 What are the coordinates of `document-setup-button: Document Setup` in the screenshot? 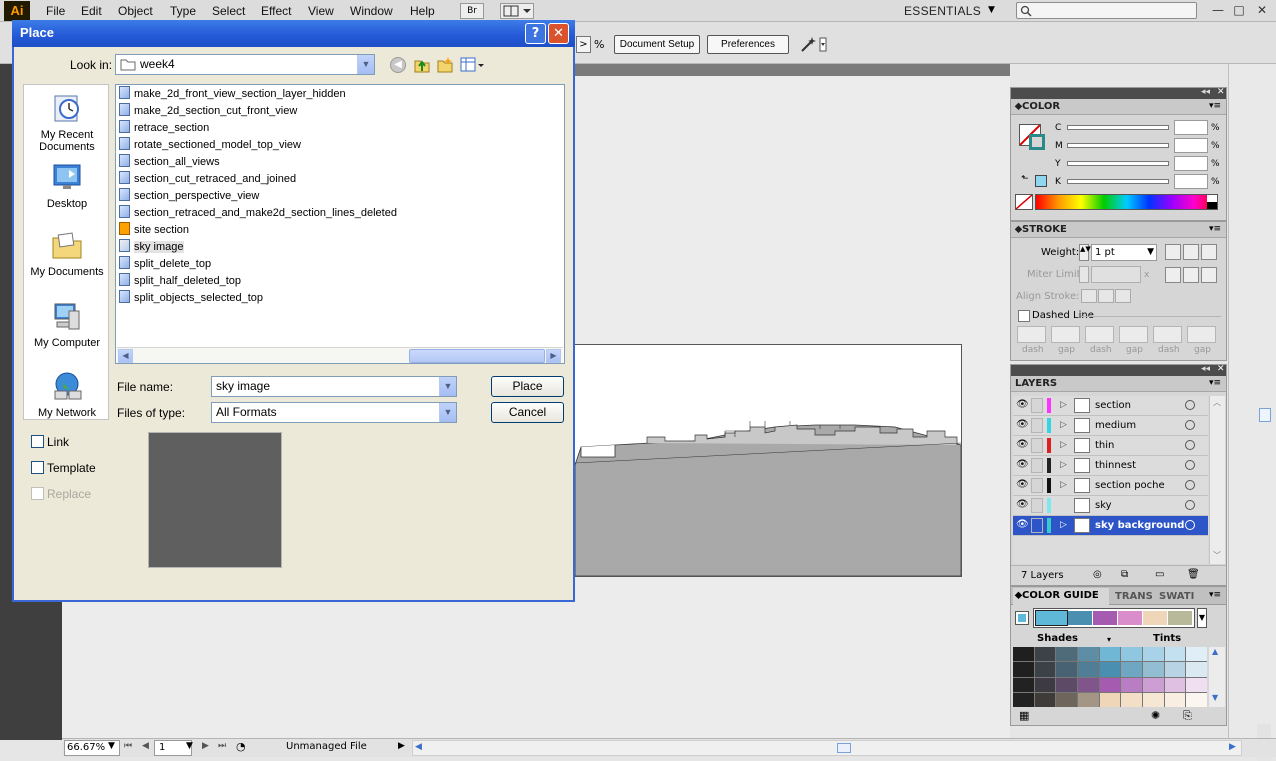 It's located at (657, 44).